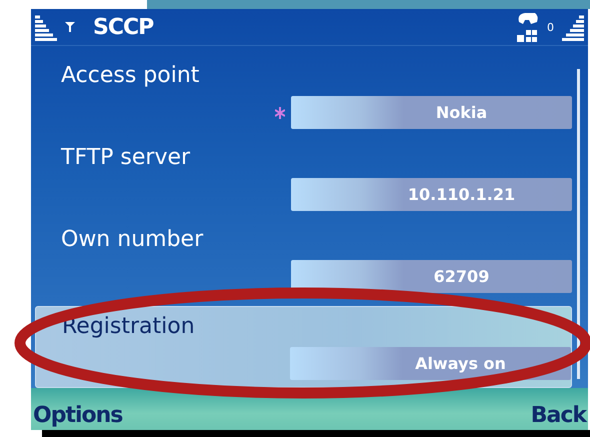 This screenshot has width=590, height=437. Describe the element at coordinates (558, 415) in the screenshot. I see `back-softkey: Back` at that location.